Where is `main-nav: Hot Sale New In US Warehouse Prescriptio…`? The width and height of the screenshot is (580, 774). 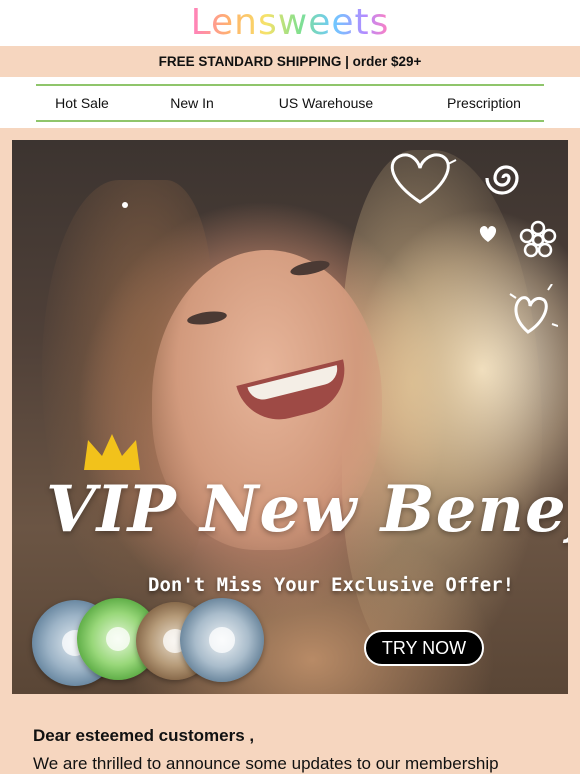
main-nav: Hot Sale New In US Warehouse Prescriptio… is located at coordinates (290, 102).